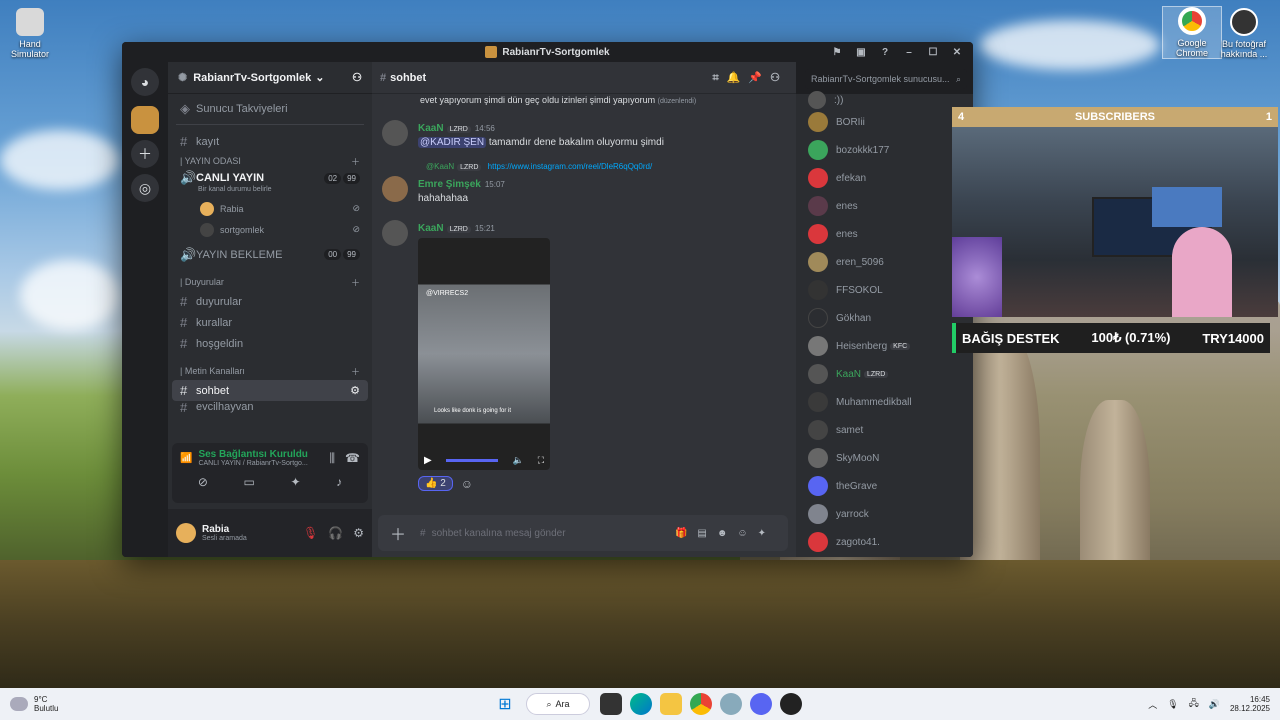 The height and width of the screenshot is (720, 1280). I want to click on member-item: BORIii, so click(884, 122).